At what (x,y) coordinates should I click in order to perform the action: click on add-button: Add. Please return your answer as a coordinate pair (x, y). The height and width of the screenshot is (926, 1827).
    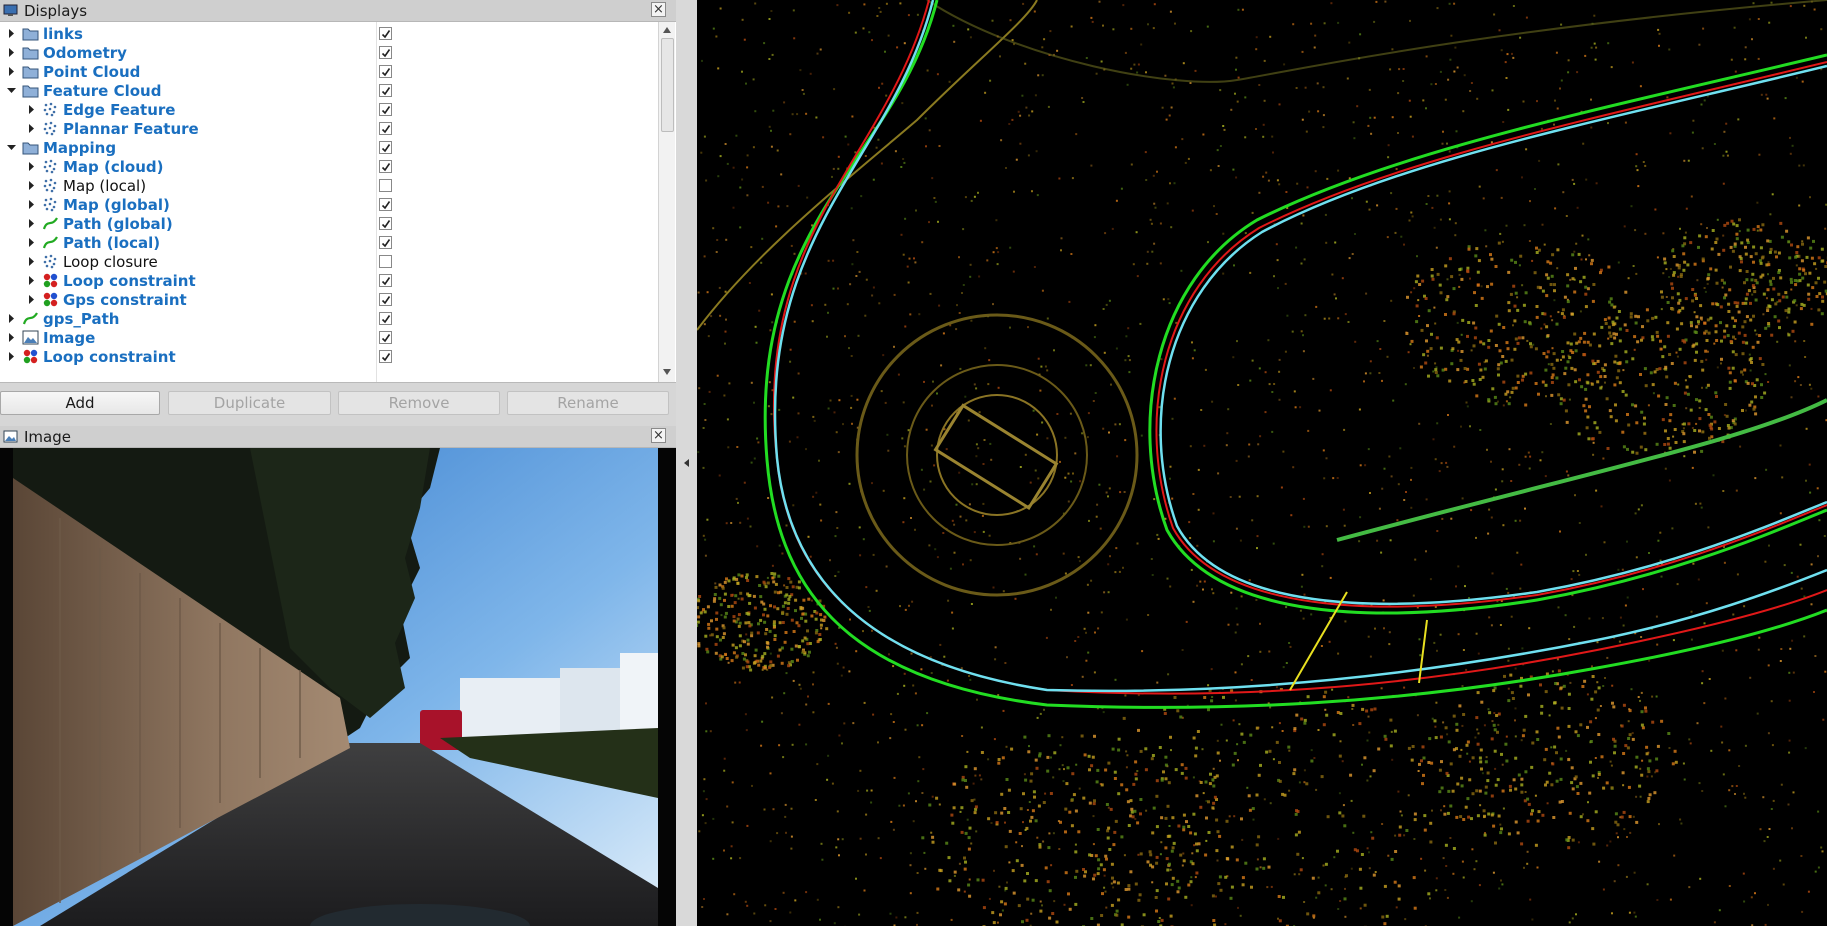
    Looking at the image, I should click on (80, 403).